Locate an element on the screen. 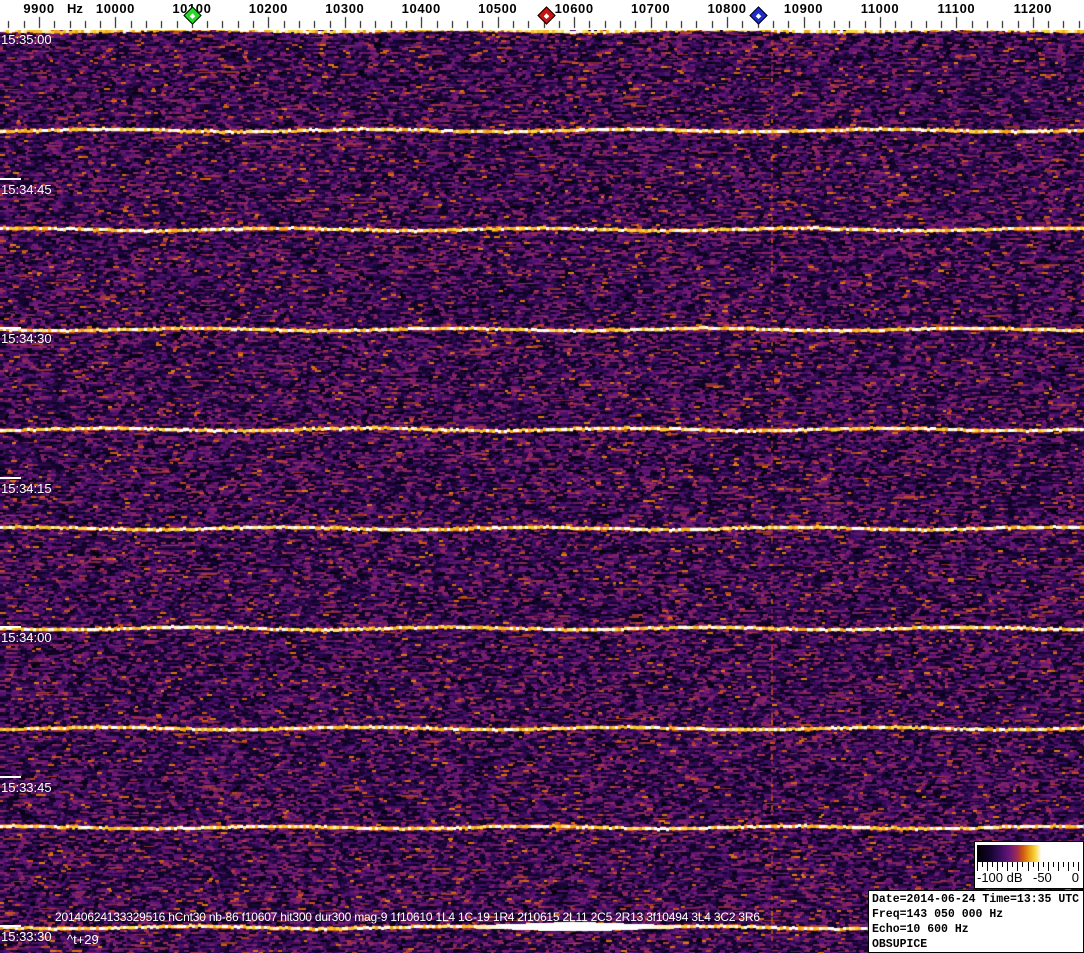 This screenshot has width=1084, height=953. time-label-15:33:30: 15:33:30 is located at coordinates (26, 936).